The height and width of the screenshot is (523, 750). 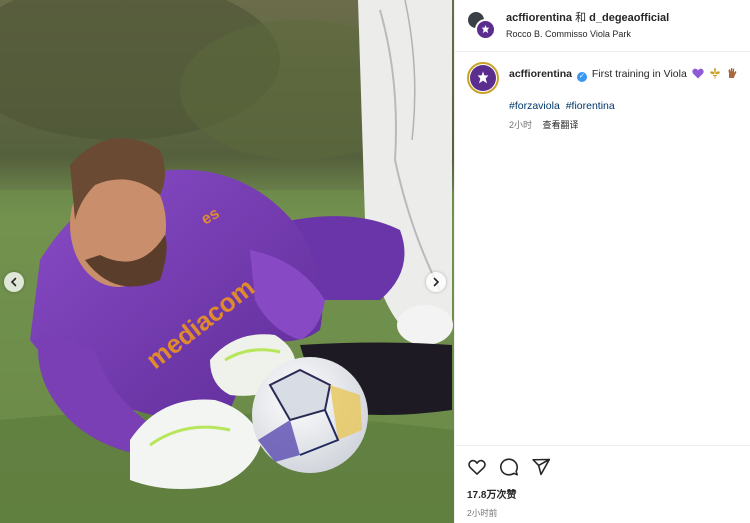 What do you see at coordinates (587, 34) in the screenshot?
I see `location-link: Rocco B. Commisso Viola Park` at bounding box center [587, 34].